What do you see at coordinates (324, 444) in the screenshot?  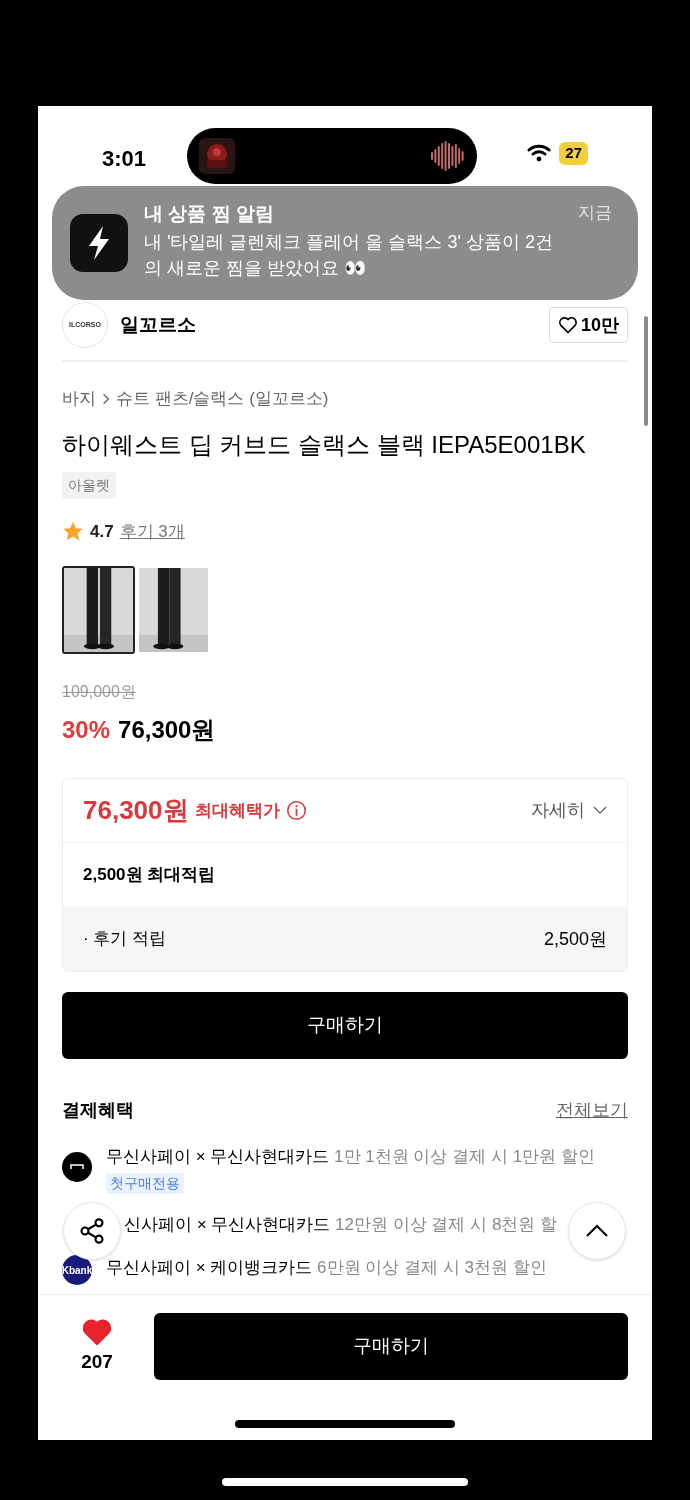 I see `product-title: 하이웨스트 딥 커브드 슬랙스 블랙 IEPA5E001BK` at bounding box center [324, 444].